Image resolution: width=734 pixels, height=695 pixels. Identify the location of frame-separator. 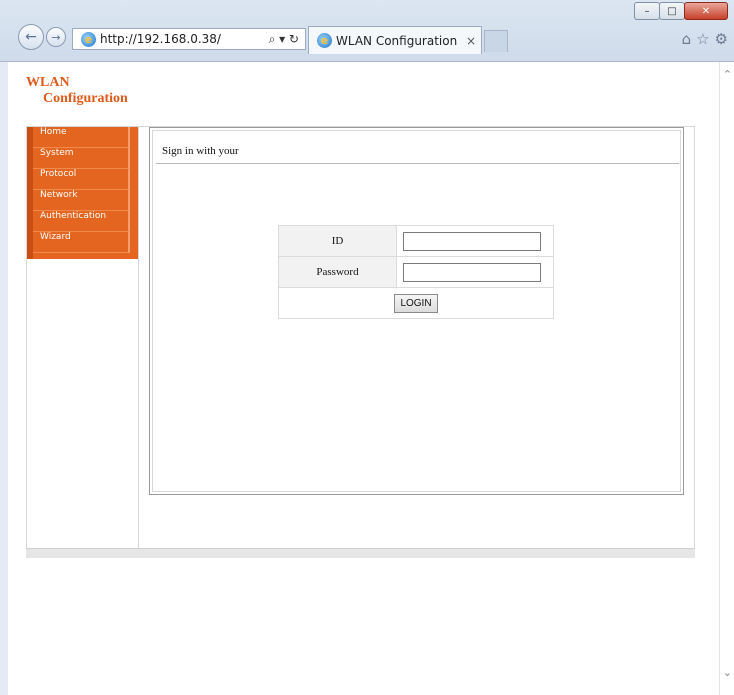
(138, 339).